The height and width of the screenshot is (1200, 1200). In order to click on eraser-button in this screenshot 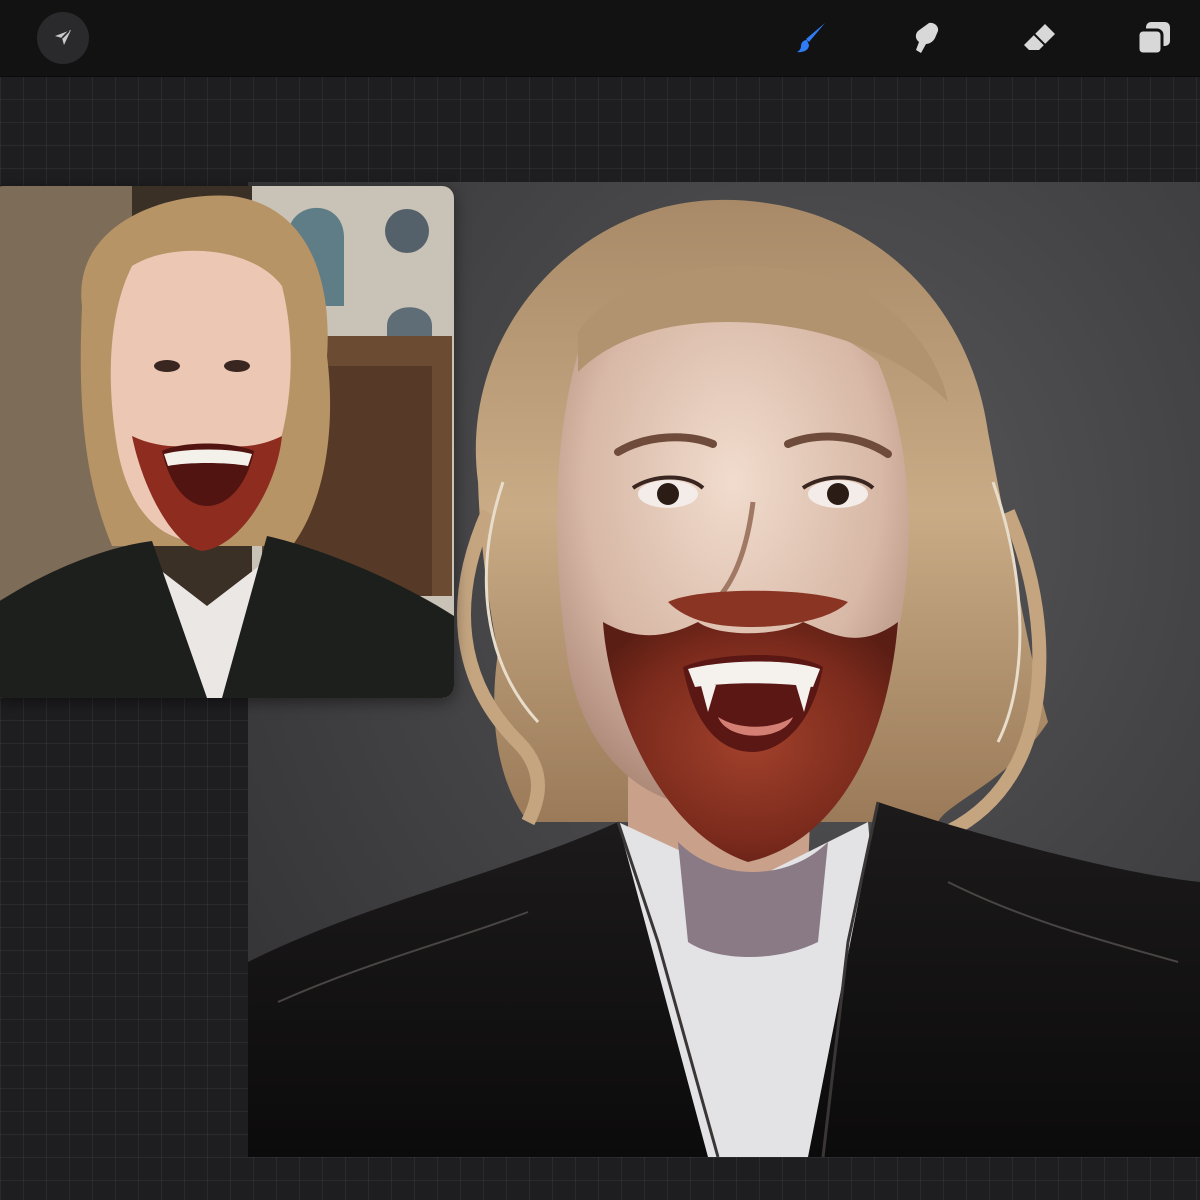, I will do `click(1040, 38)`.